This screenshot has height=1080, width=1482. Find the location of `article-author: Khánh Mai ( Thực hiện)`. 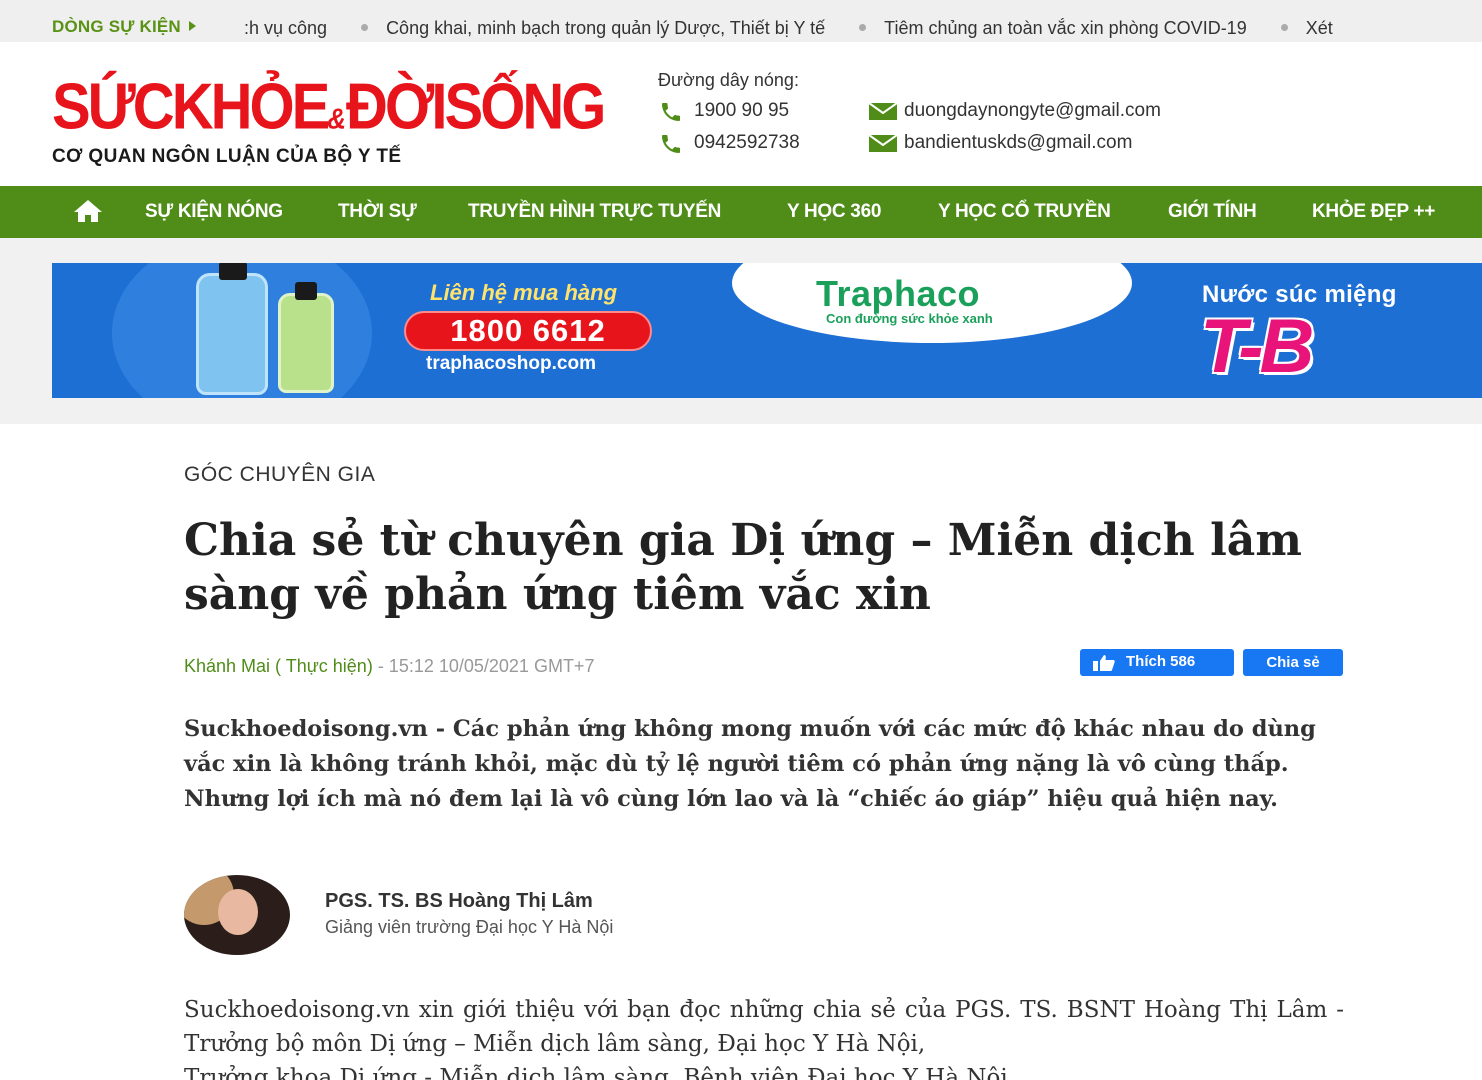

article-author: Khánh Mai ( Thực hiện) is located at coordinates (278, 666).